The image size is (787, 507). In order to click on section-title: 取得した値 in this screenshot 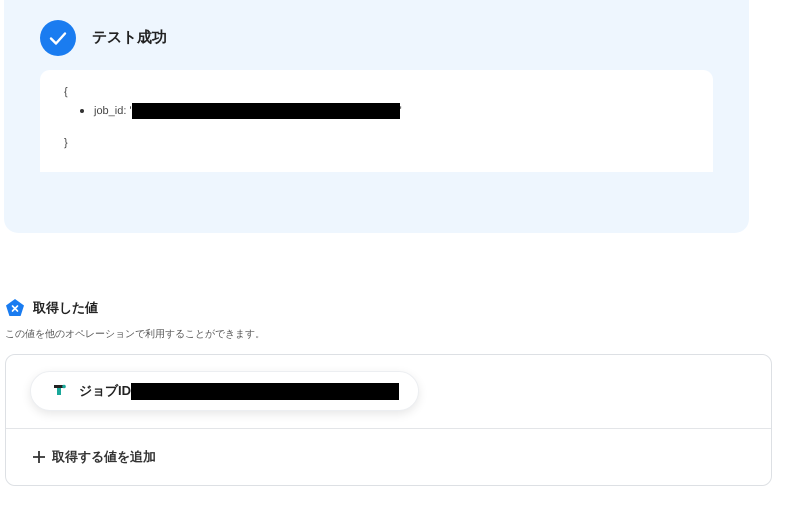, I will do `click(65, 308)`.